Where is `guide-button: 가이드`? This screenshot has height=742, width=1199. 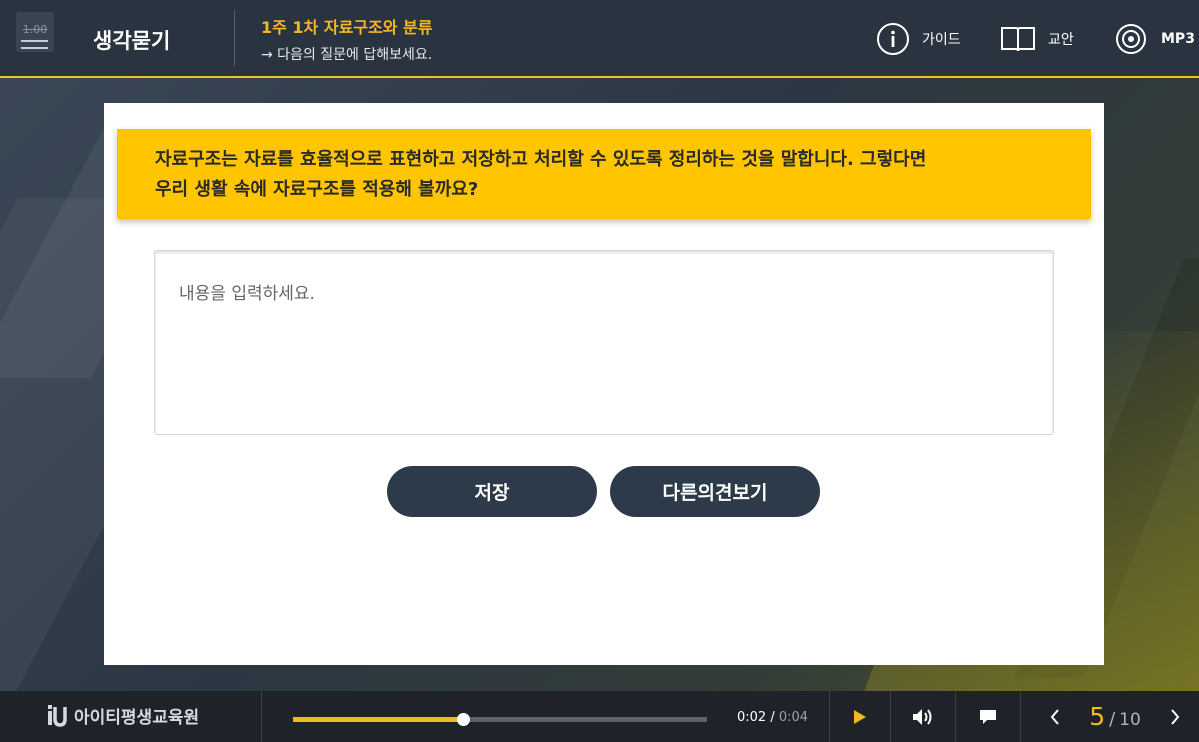 guide-button: 가이드 is located at coordinates (918, 39).